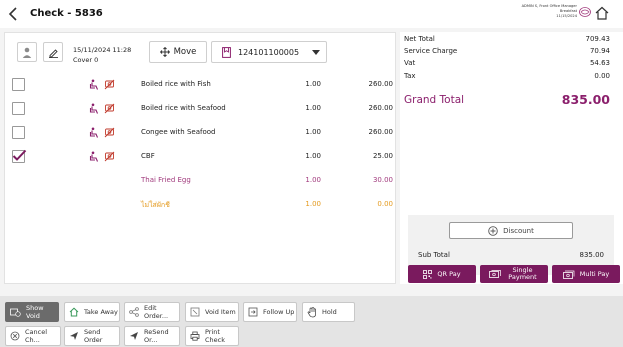  I want to click on vat-label: Vat, so click(410, 63).